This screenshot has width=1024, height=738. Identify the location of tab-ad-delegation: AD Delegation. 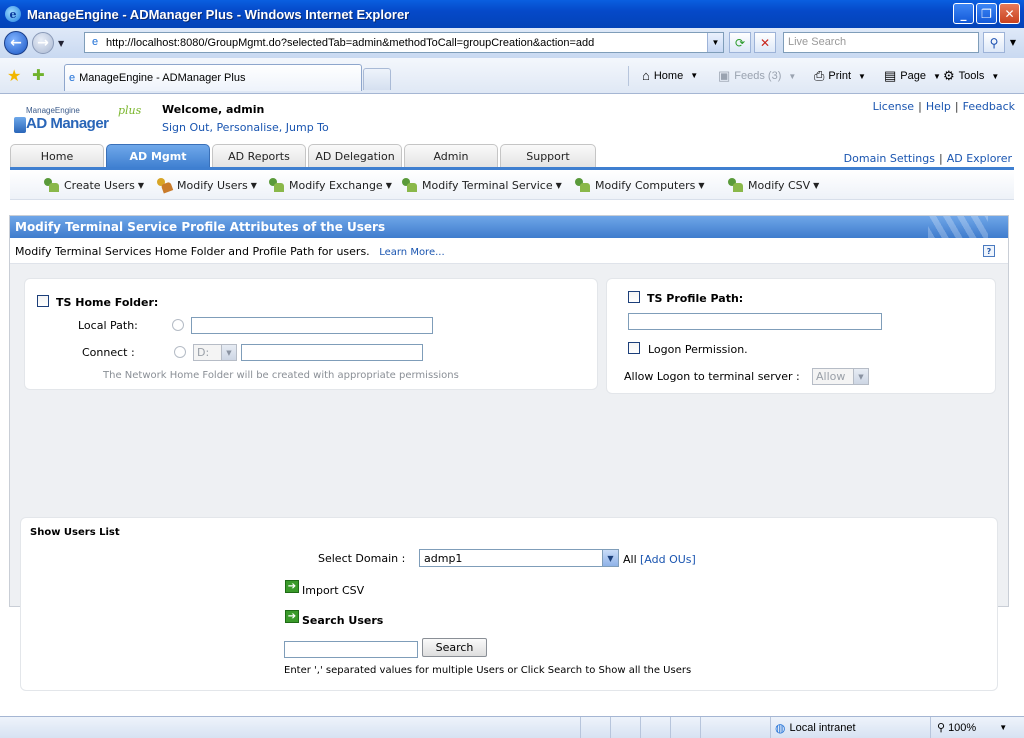
(355, 156).